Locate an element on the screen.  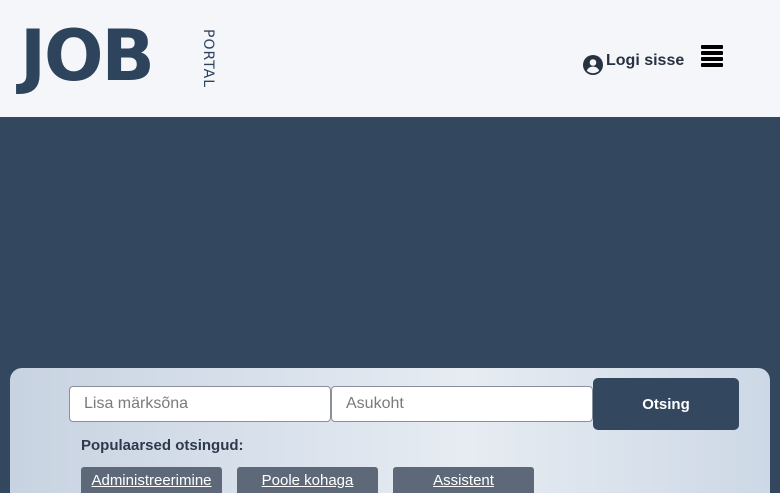
search-button: Otsing is located at coordinates (666, 404).